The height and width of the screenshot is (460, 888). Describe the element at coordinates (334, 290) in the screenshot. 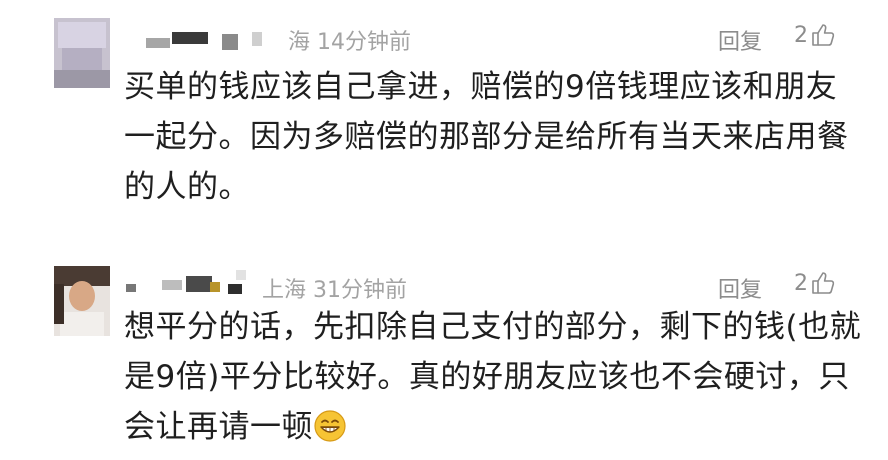

I see `location-time: 上海 31分钟前` at that location.